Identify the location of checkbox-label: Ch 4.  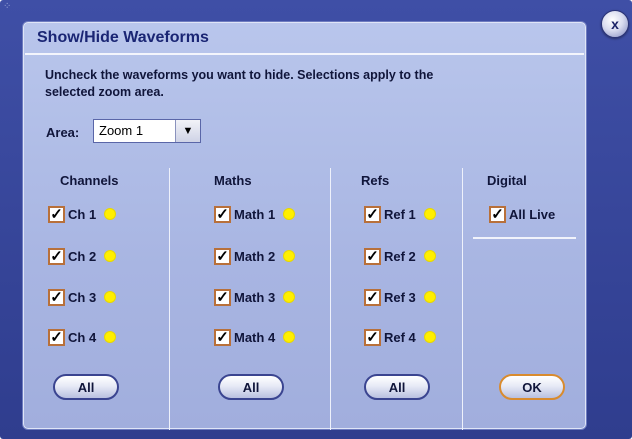
(82, 337).